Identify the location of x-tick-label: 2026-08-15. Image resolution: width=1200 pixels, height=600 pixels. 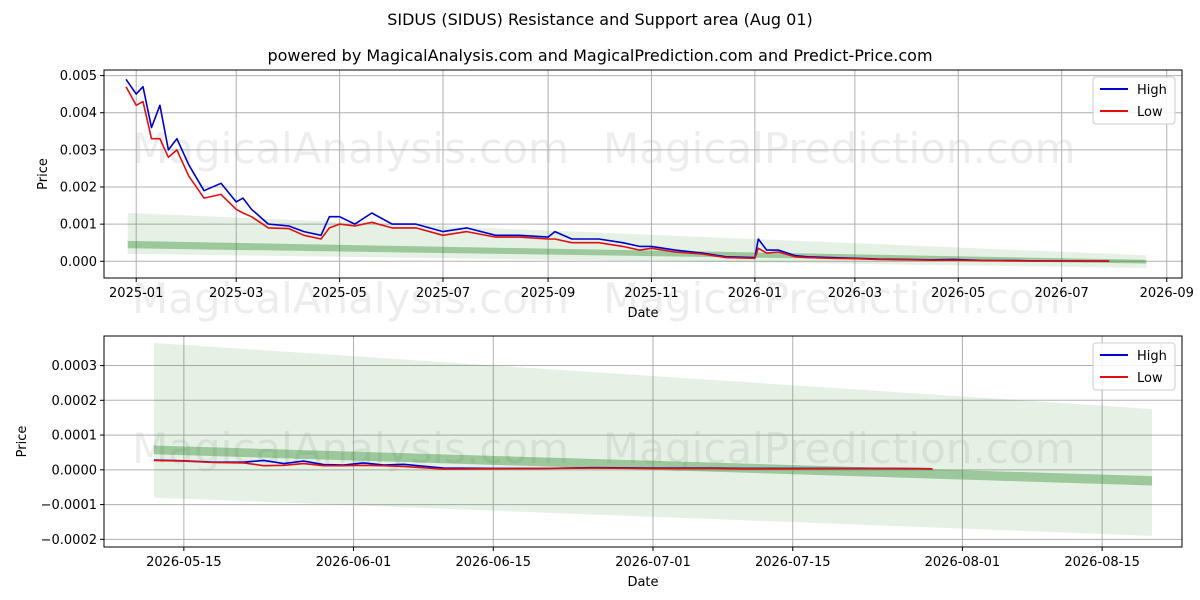
(1102, 562).